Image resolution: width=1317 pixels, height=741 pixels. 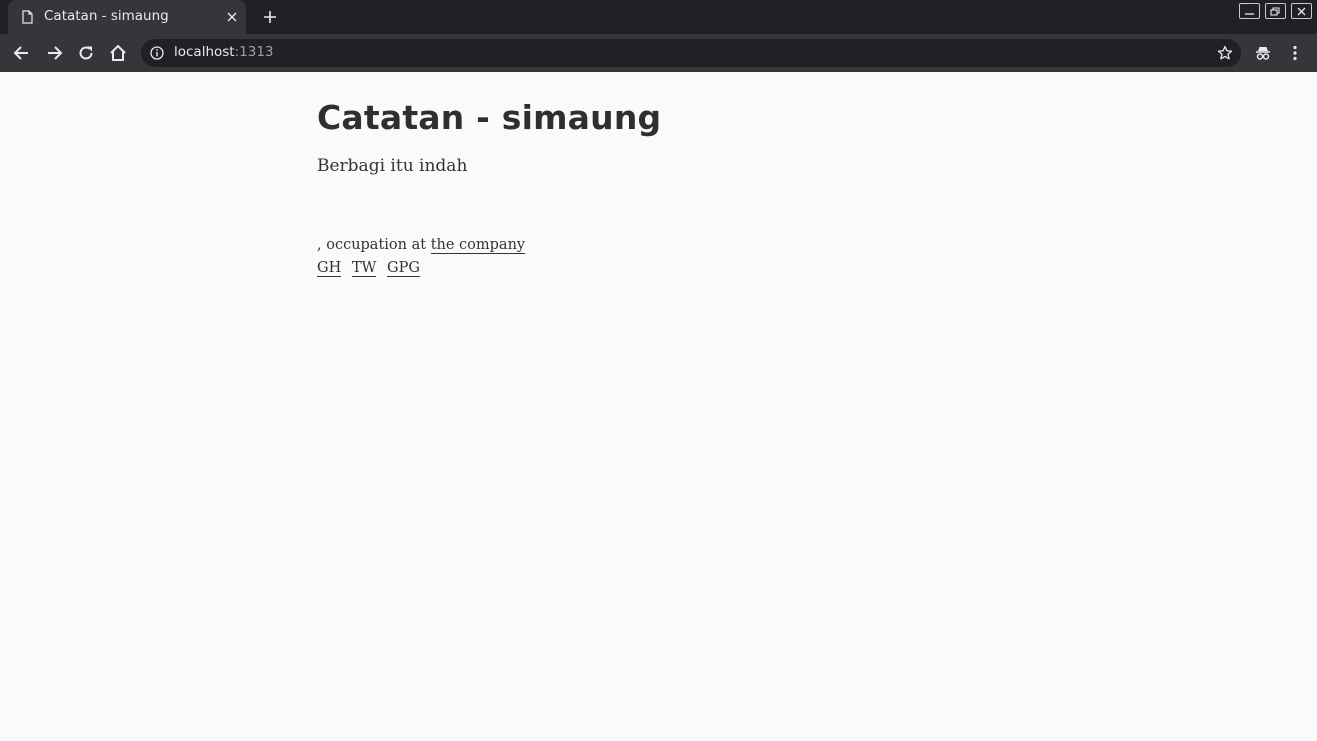 What do you see at coordinates (392, 166) in the screenshot?
I see `site-description: Berbagi itu indah` at bounding box center [392, 166].